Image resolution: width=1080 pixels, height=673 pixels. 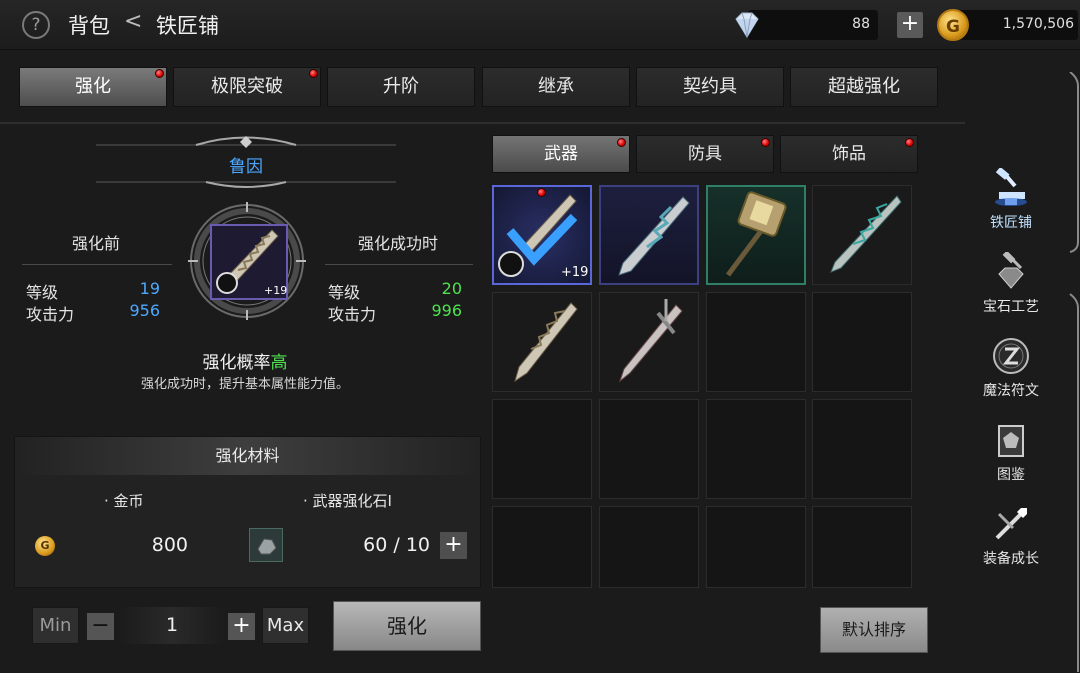 I want to click on sort-button: 默认排序, so click(x=874, y=630).